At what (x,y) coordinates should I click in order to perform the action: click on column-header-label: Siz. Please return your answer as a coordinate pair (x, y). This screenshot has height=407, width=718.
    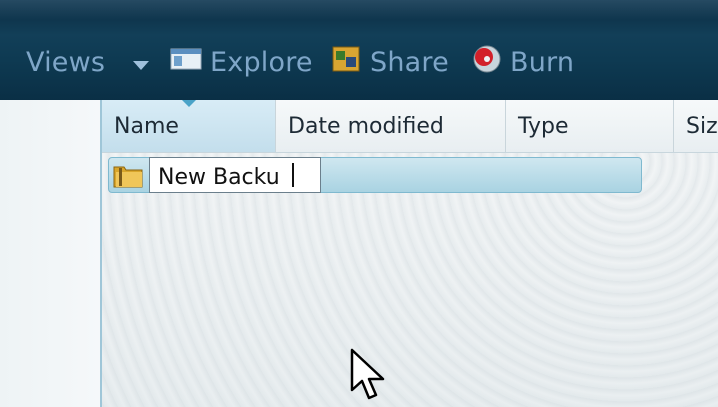
    Looking at the image, I should click on (702, 126).